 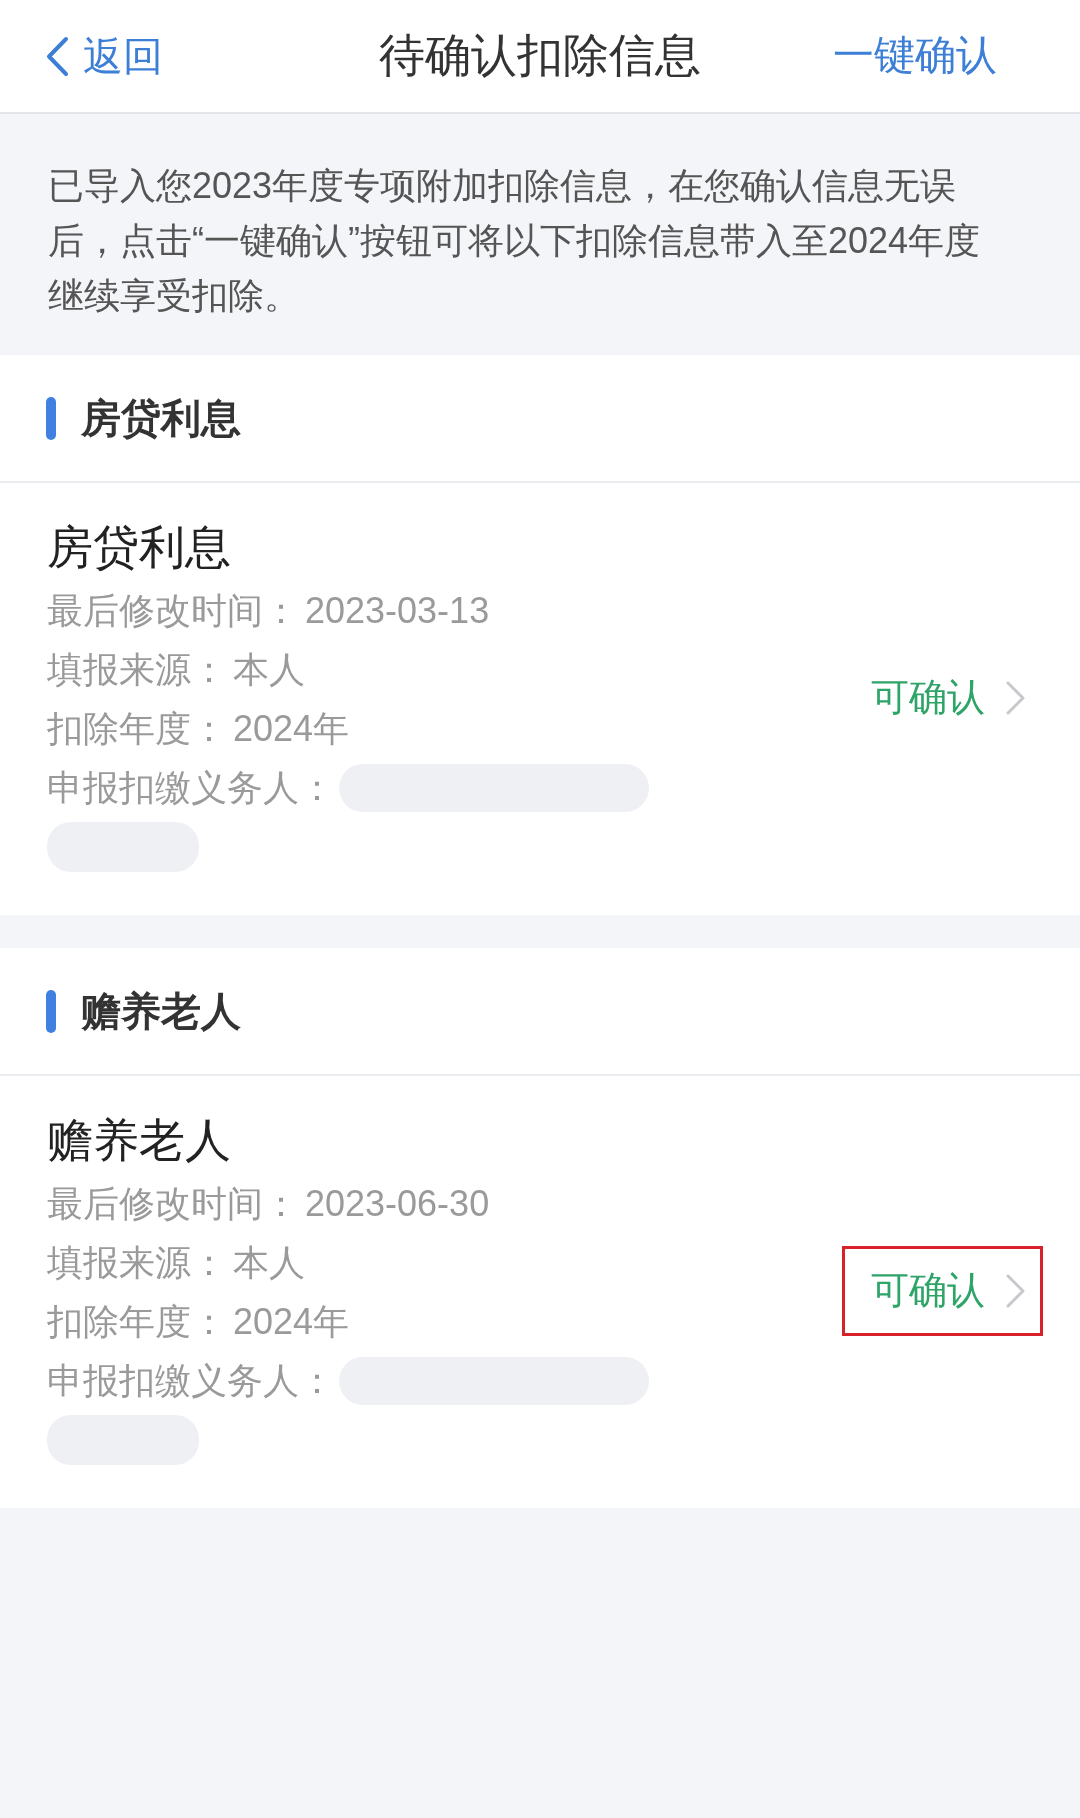 I want to click on item-title: 房贷利息, so click(x=139, y=547).